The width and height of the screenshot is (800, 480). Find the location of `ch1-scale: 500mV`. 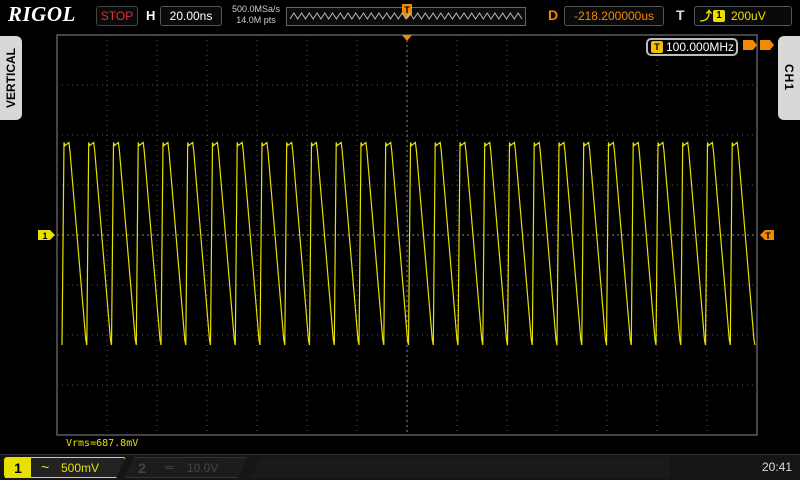

ch1-scale: 500mV is located at coordinates (80, 468).